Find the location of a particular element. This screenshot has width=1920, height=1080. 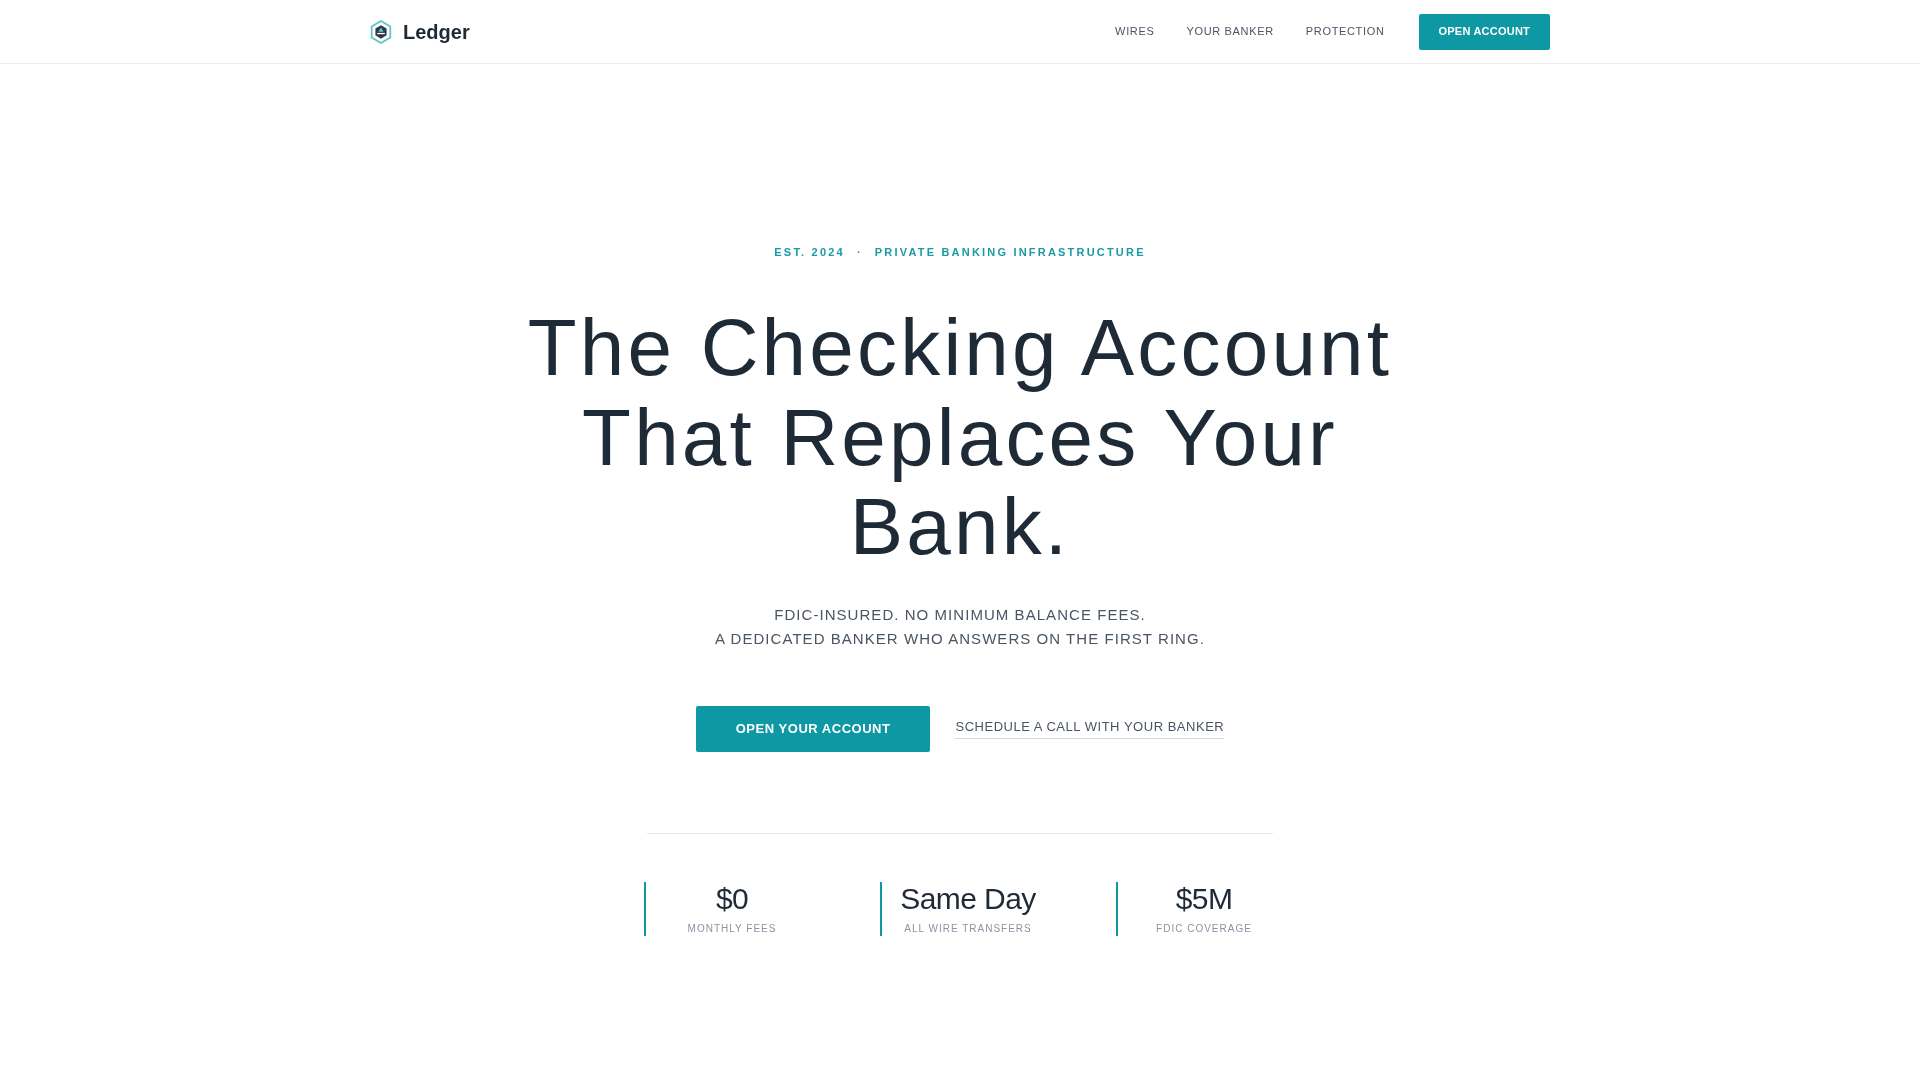

eyebrow-text: EST. 2024 is located at coordinates (809, 252).